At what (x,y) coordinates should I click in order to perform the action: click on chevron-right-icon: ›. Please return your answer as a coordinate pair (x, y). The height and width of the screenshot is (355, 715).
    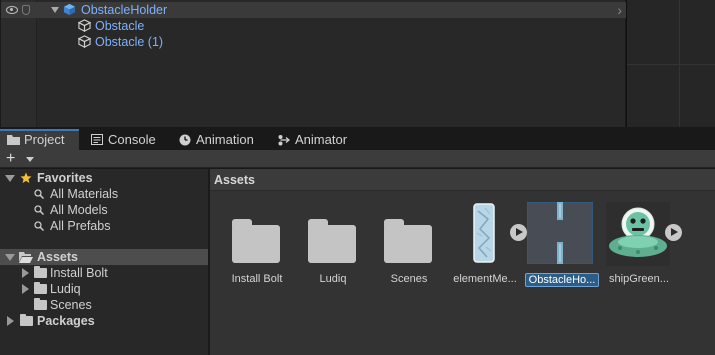
    Looking at the image, I should click on (619, 10).